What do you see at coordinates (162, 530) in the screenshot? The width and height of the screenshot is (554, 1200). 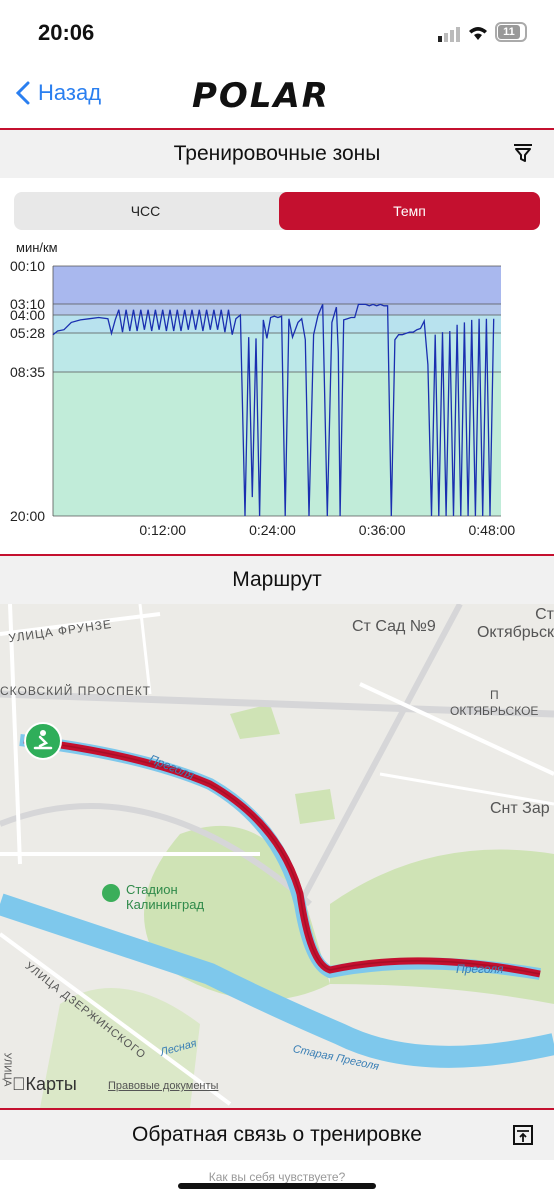 I see `x-tick-label: 0:12:00` at bounding box center [162, 530].